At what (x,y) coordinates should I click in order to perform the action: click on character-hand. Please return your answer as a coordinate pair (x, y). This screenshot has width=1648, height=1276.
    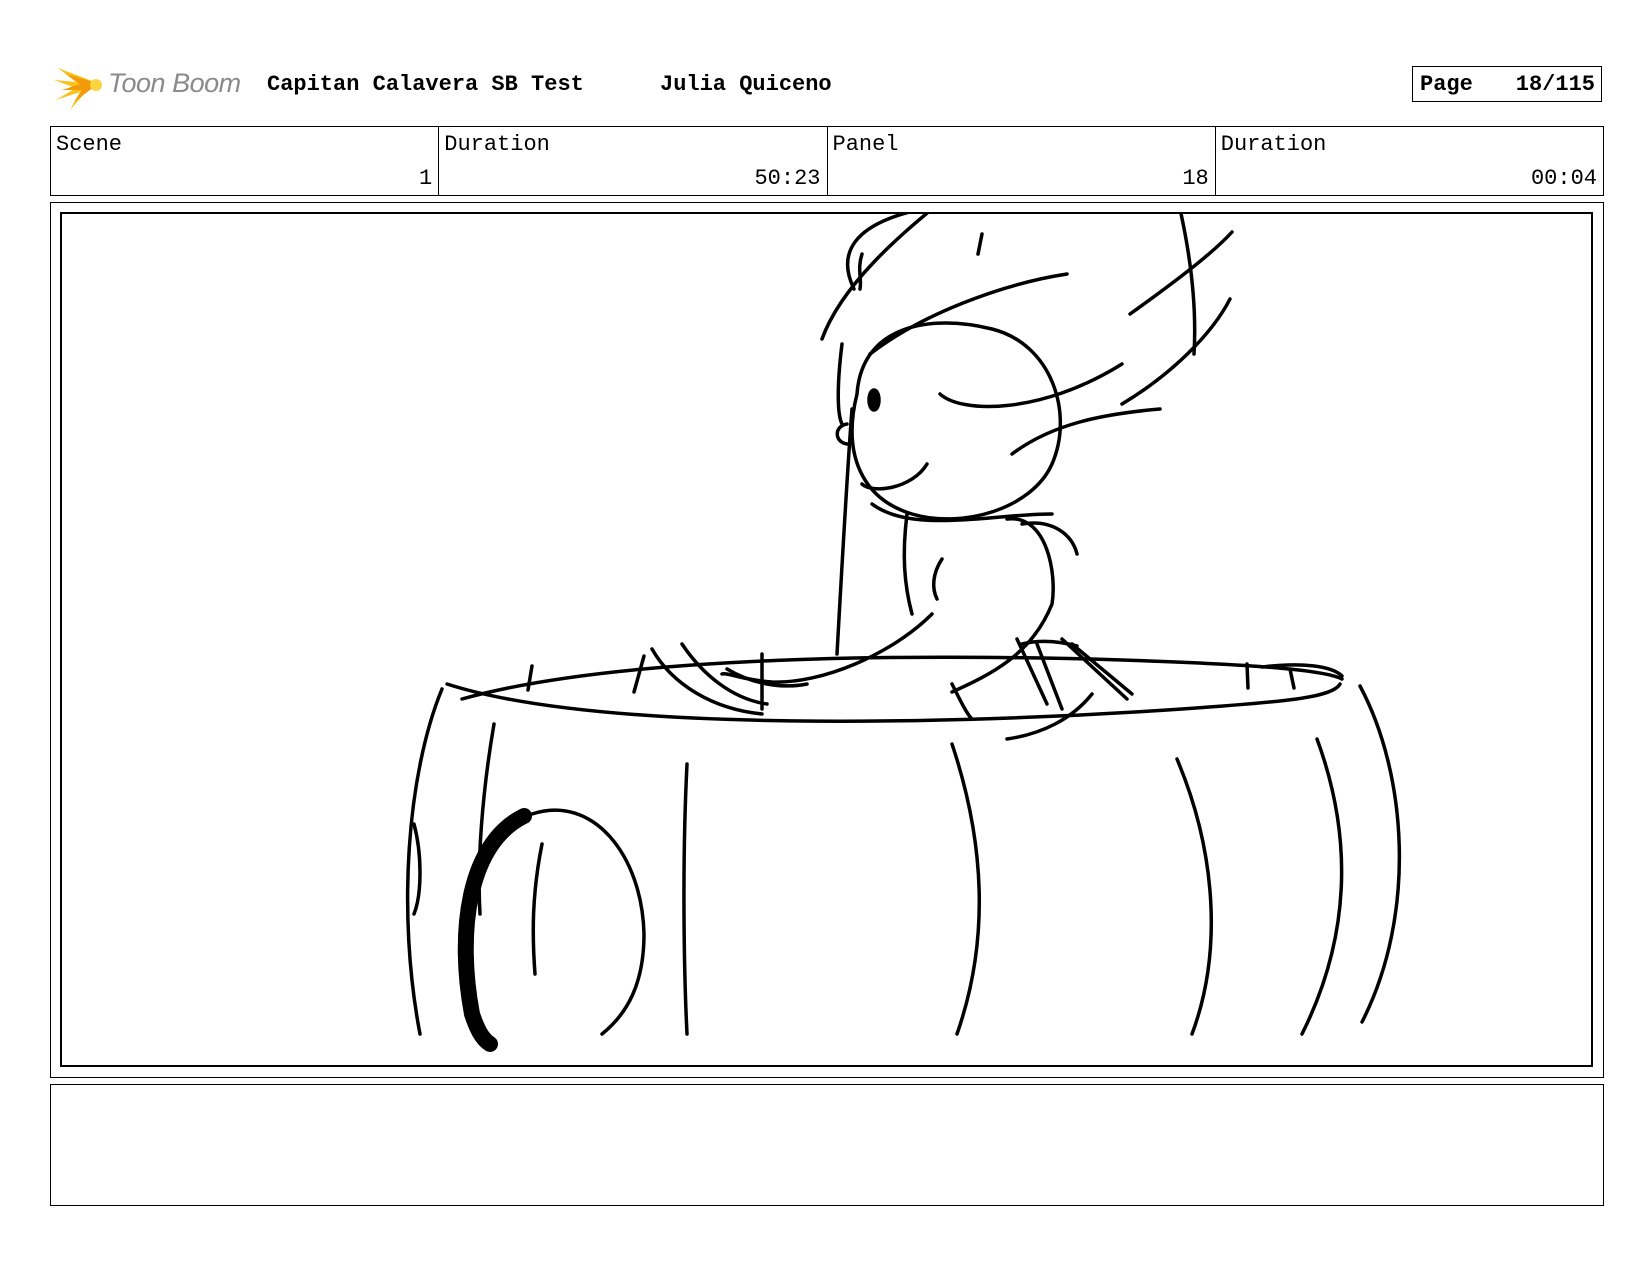
    Looking at the image, I should click on (707, 681).